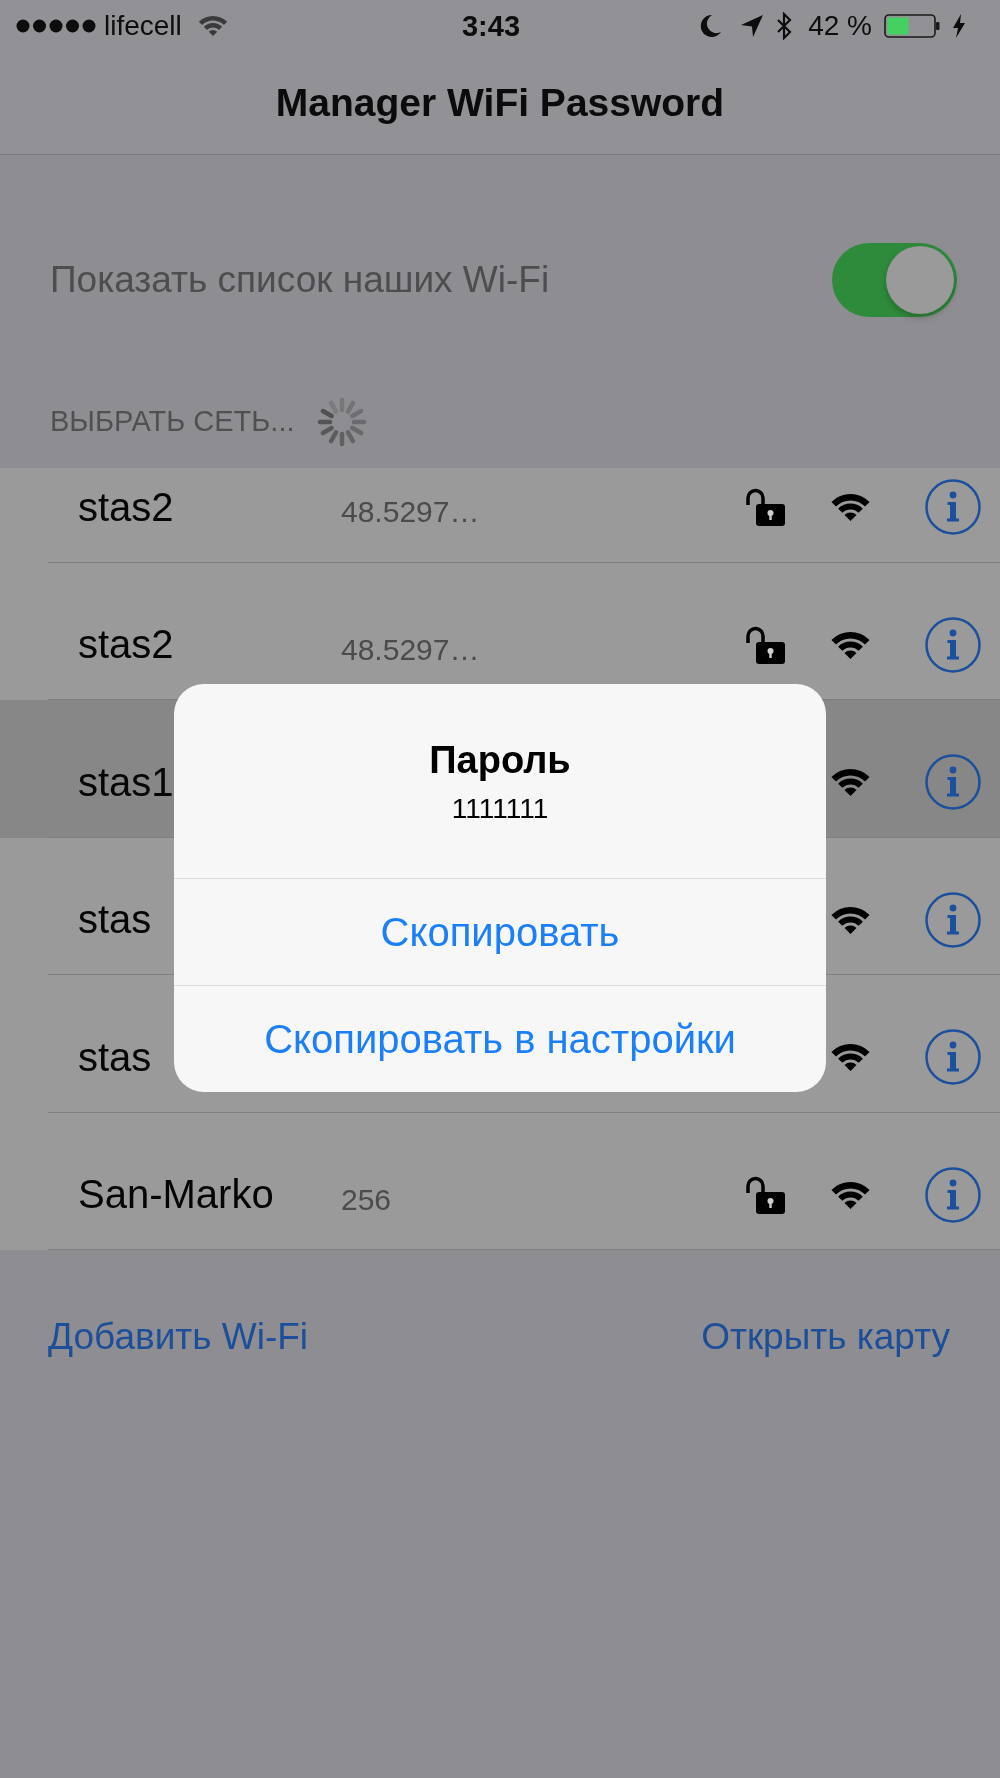  Describe the element at coordinates (784, 26) in the screenshot. I see `bluetooth-icon` at that location.